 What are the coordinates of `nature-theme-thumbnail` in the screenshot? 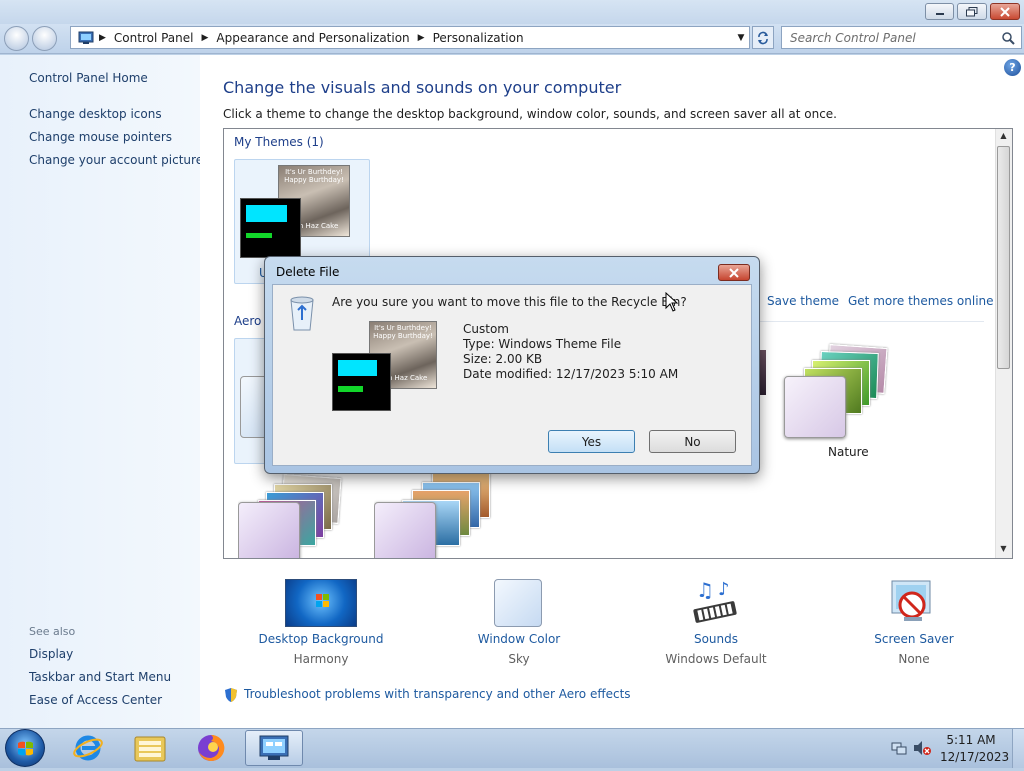 It's located at (846, 390).